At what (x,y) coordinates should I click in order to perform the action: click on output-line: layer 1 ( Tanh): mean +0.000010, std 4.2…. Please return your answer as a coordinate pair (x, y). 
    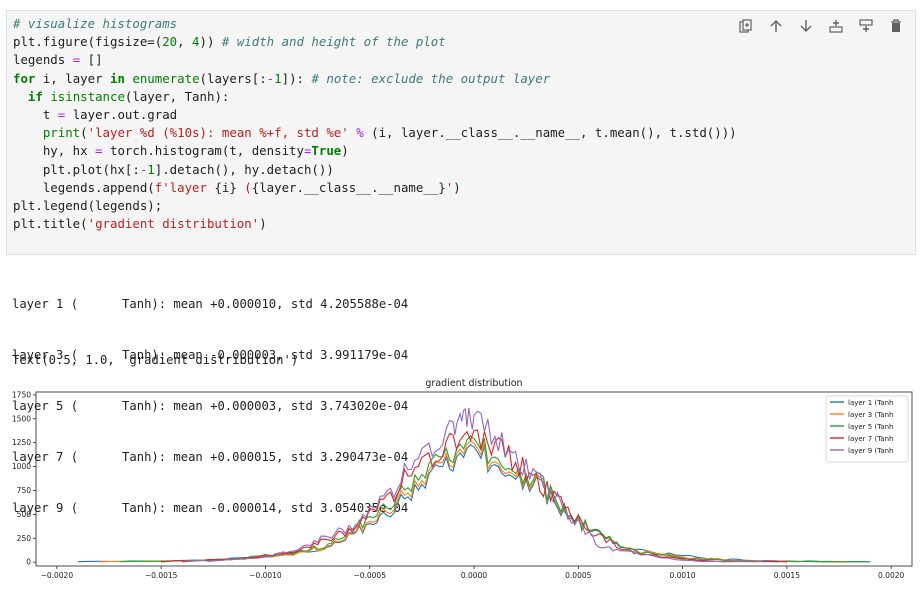
    Looking at the image, I should click on (210, 304).